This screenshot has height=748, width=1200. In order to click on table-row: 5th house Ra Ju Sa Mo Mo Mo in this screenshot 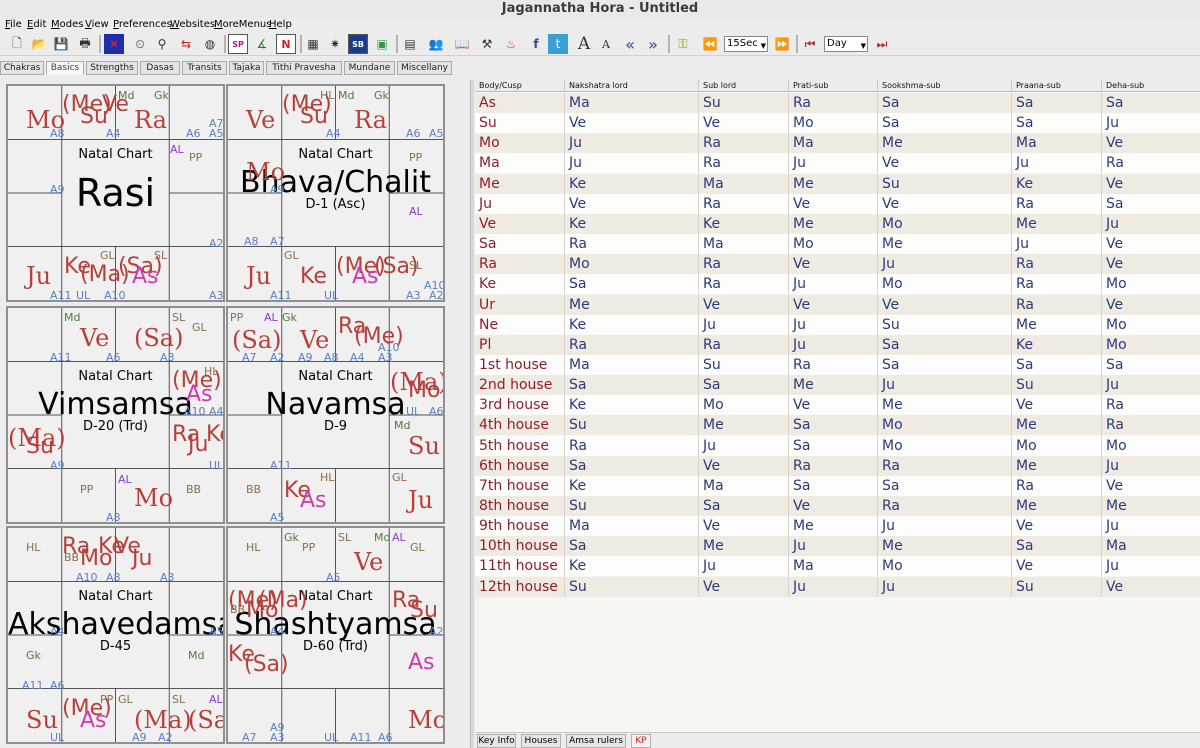, I will do `click(837, 445)`.